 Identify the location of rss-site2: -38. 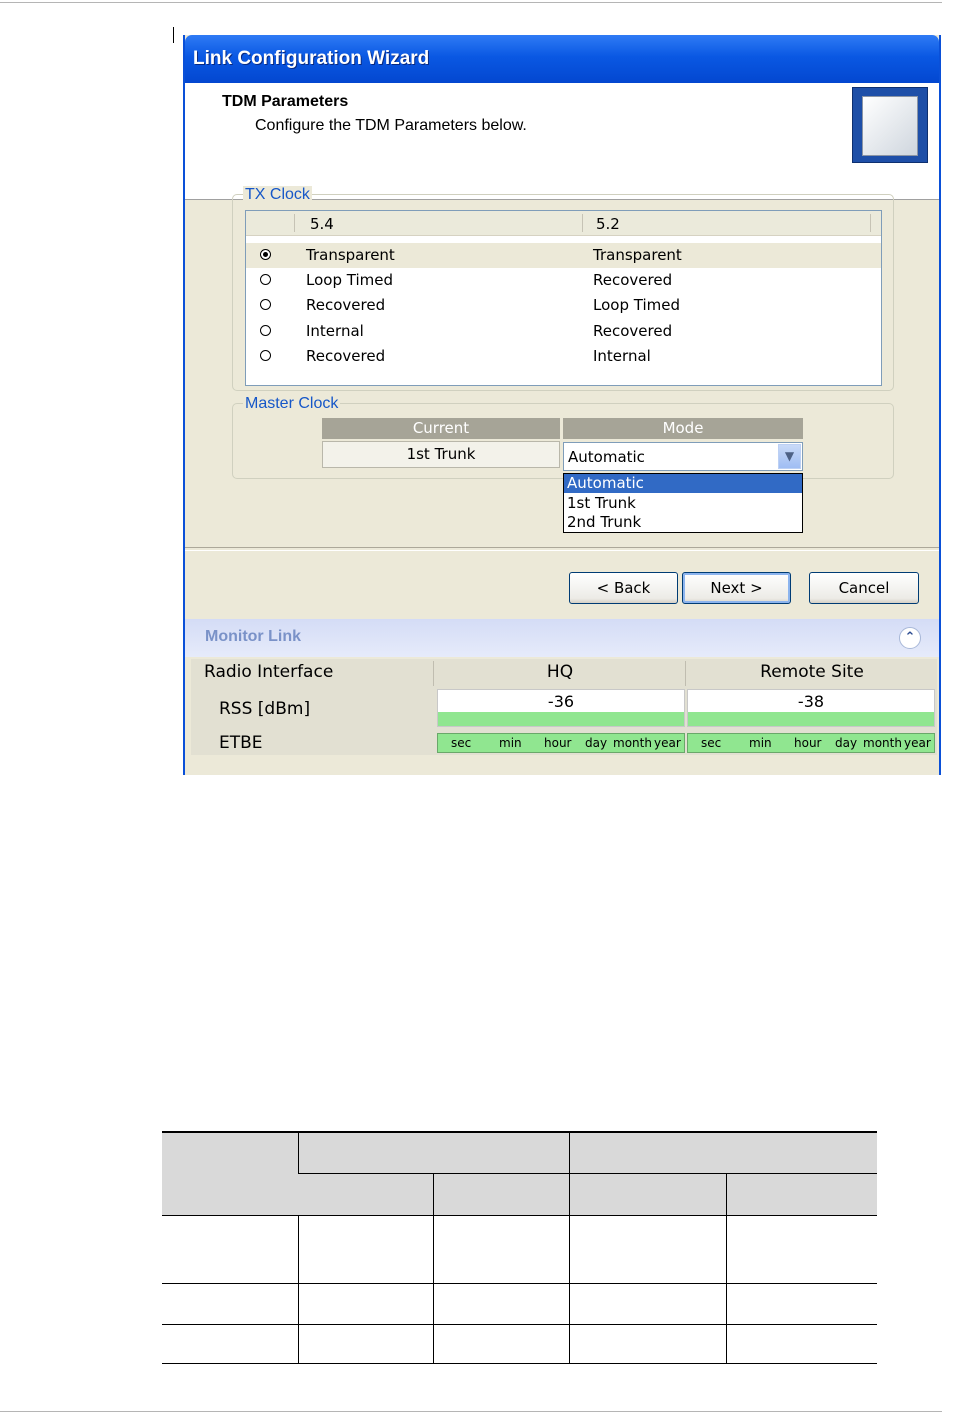
(811, 708).